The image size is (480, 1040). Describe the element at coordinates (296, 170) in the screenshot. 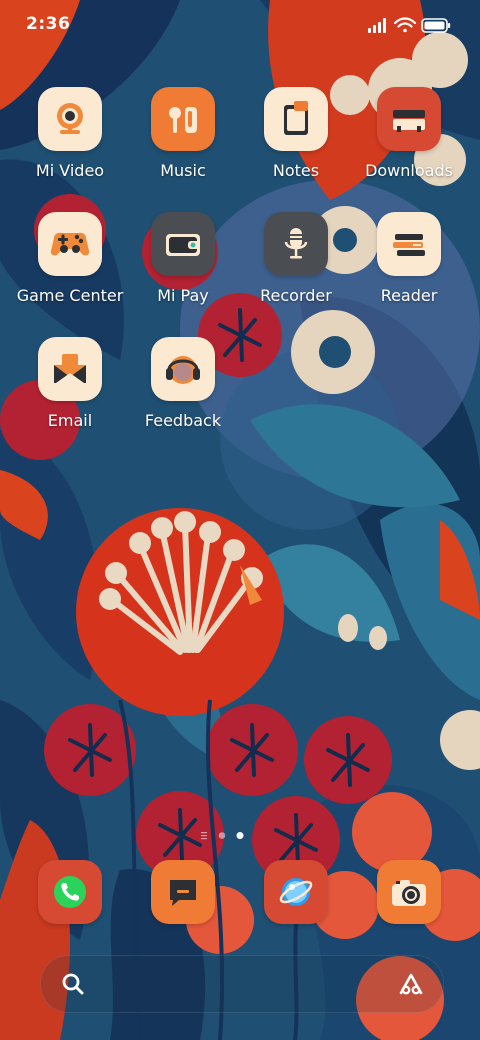

I see `app-label: Notes` at that location.